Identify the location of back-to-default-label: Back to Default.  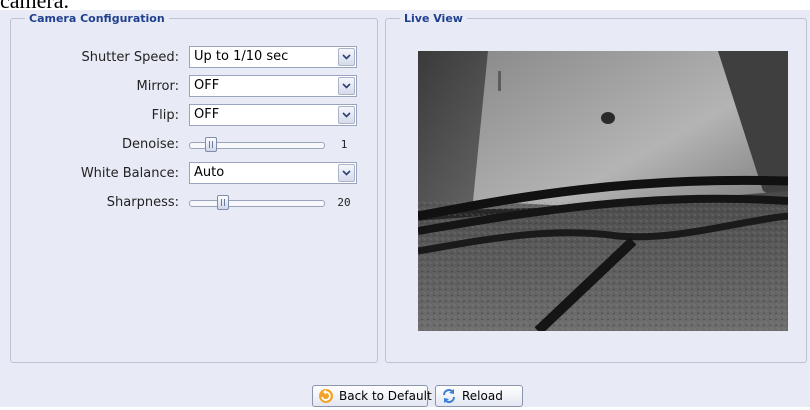
(385, 396).